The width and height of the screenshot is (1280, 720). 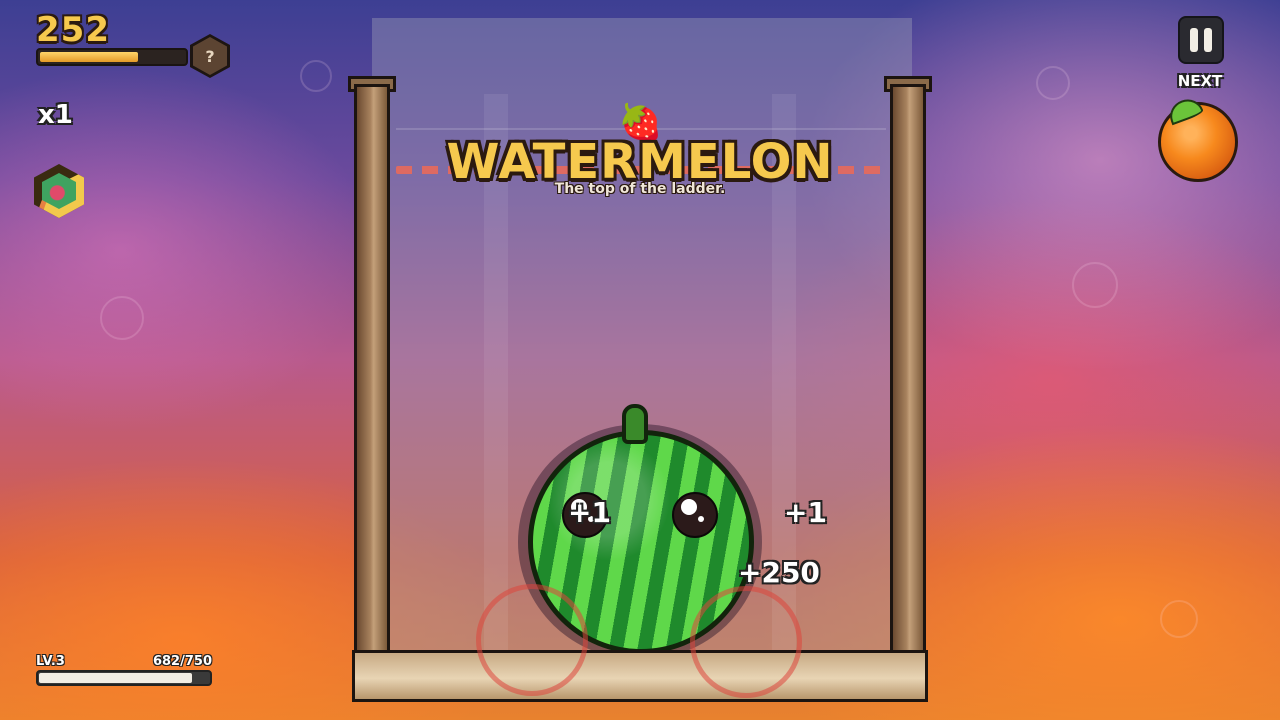 What do you see at coordinates (1208, 40) in the screenshot?
I see `pause-icon-bar` at bounding box center [1208, 40].